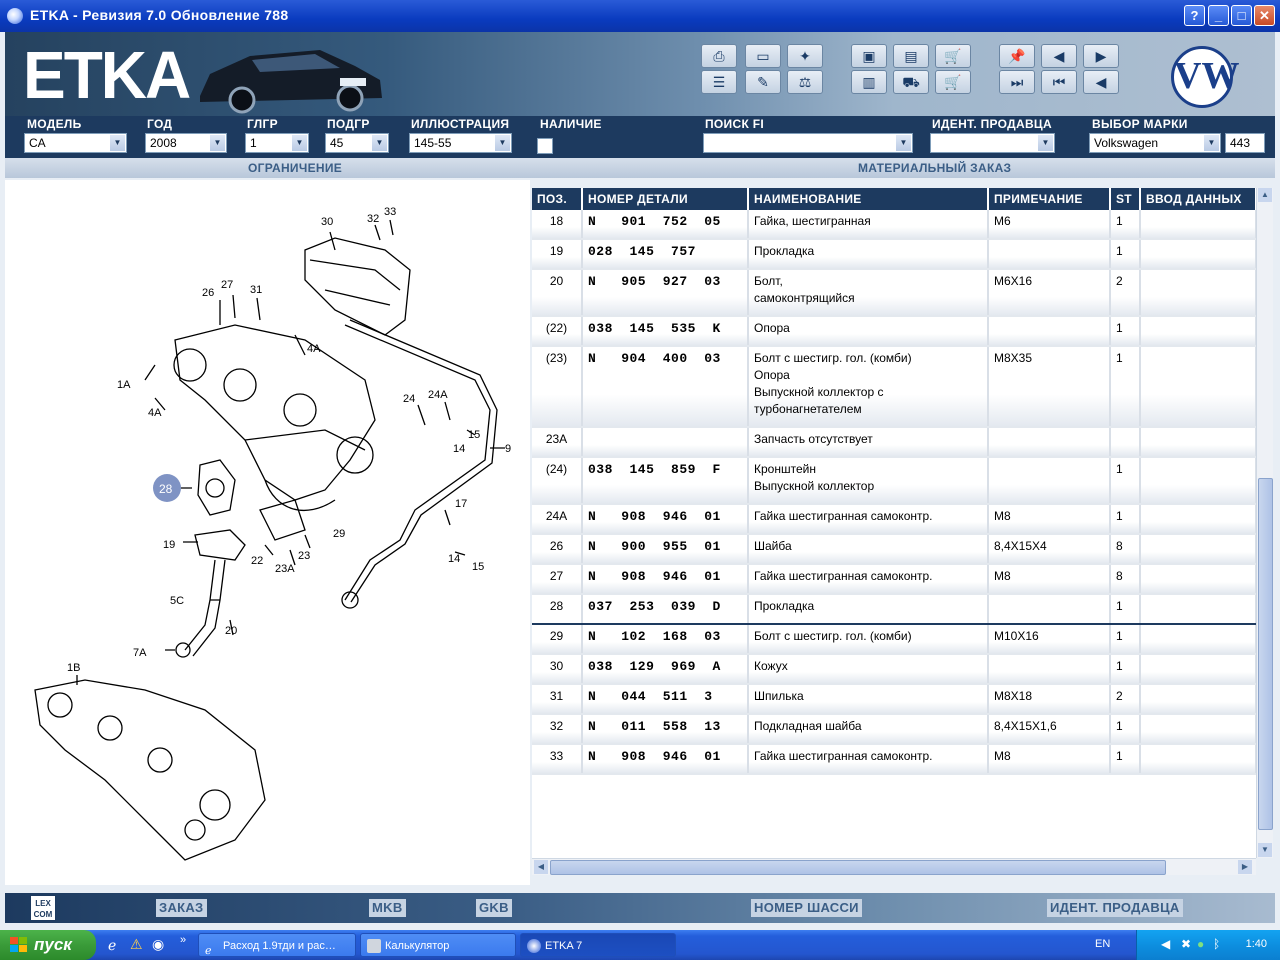 This screenshot has height=960, width=1280. Describe the element at coordinates (1216, 944) in the screenshot. I see `tray-bluetooth-icon: ᛒ` at that location.